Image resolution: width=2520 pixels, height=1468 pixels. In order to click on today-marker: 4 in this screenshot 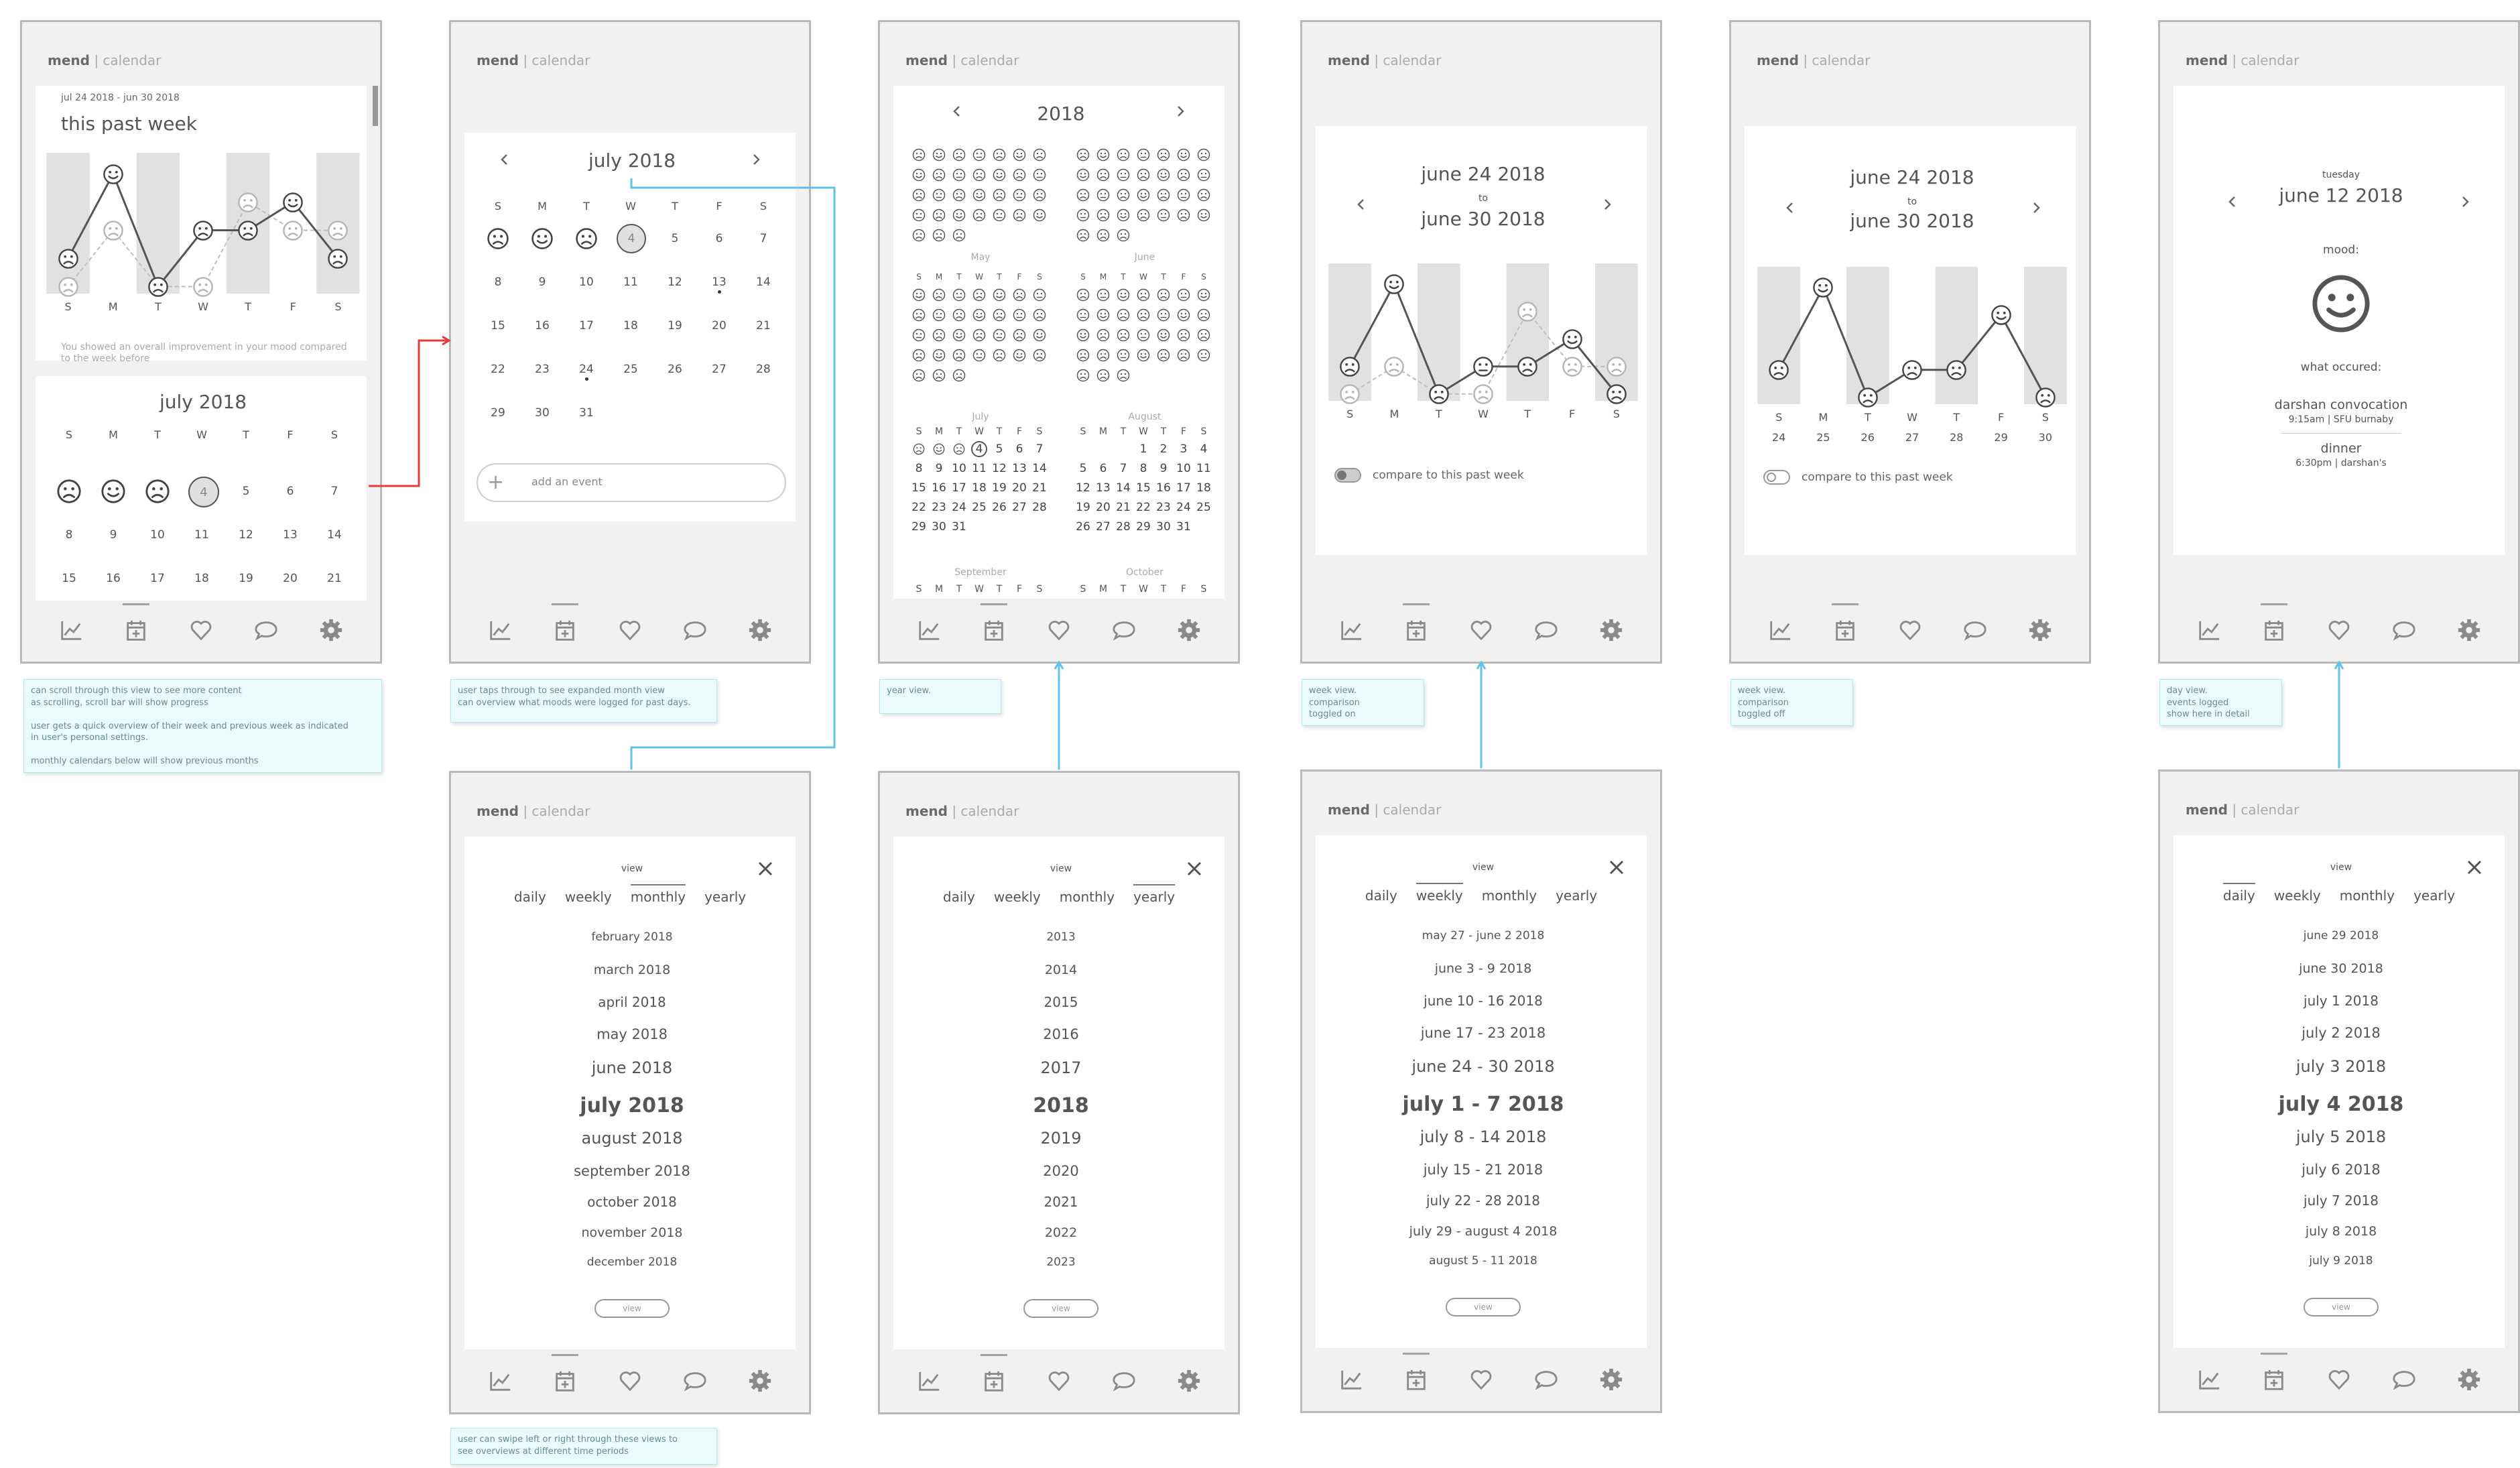, I will do `click(204, 492)`.